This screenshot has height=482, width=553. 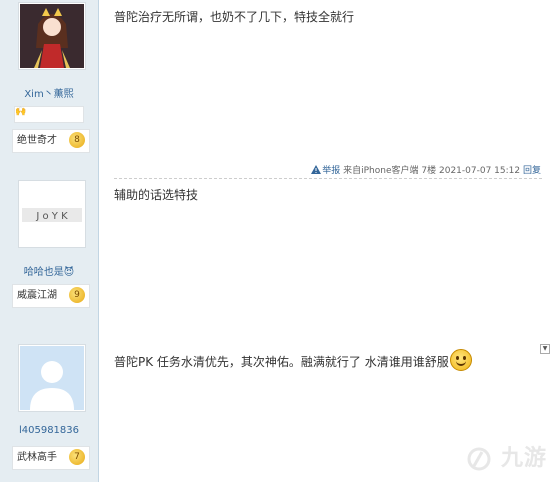 I want to click on username-2: 哈哈也是😈, so click(x=49, y=270).